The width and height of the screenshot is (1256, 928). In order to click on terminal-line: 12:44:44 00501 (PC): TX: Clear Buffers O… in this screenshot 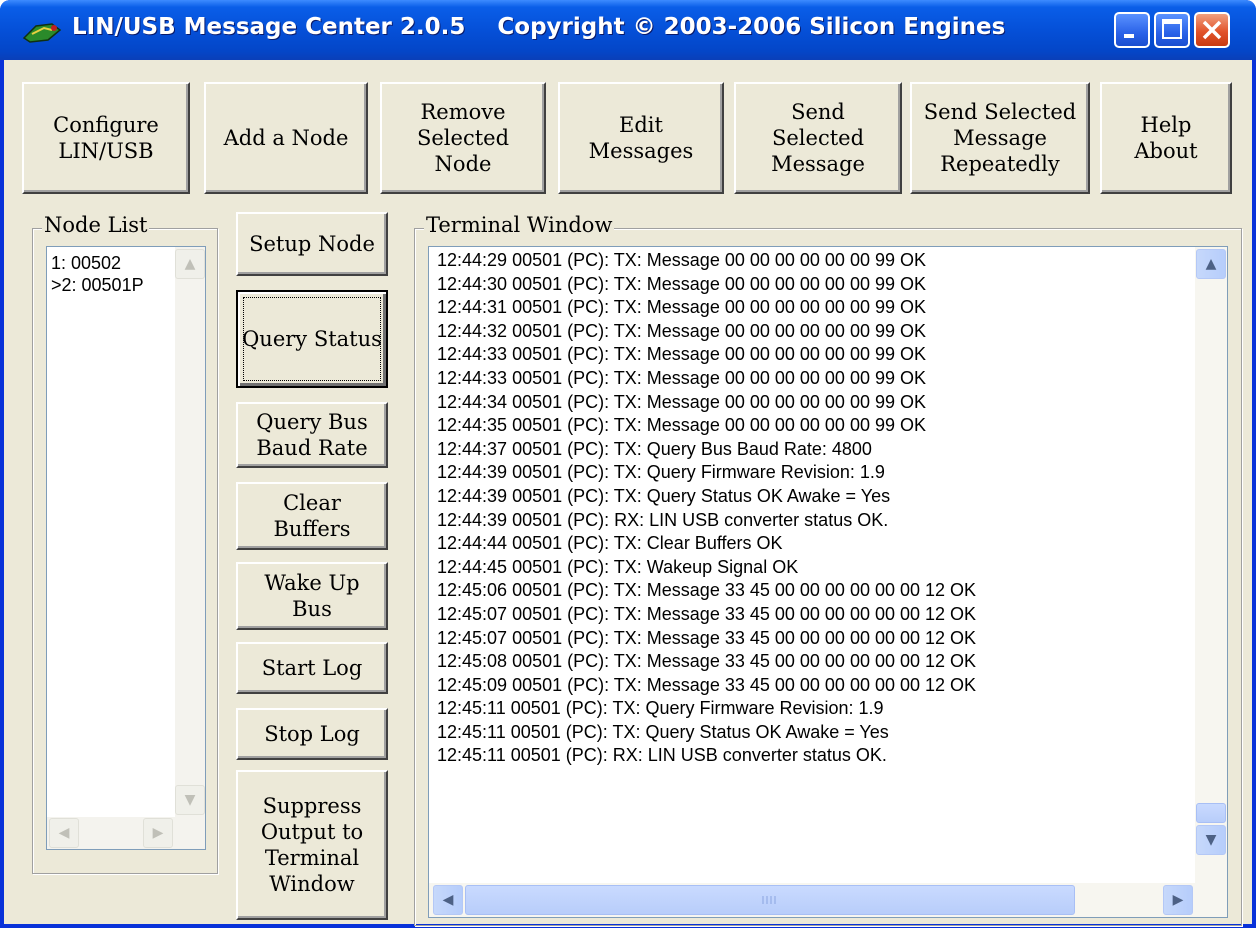, I will do `click(610, 543)`.